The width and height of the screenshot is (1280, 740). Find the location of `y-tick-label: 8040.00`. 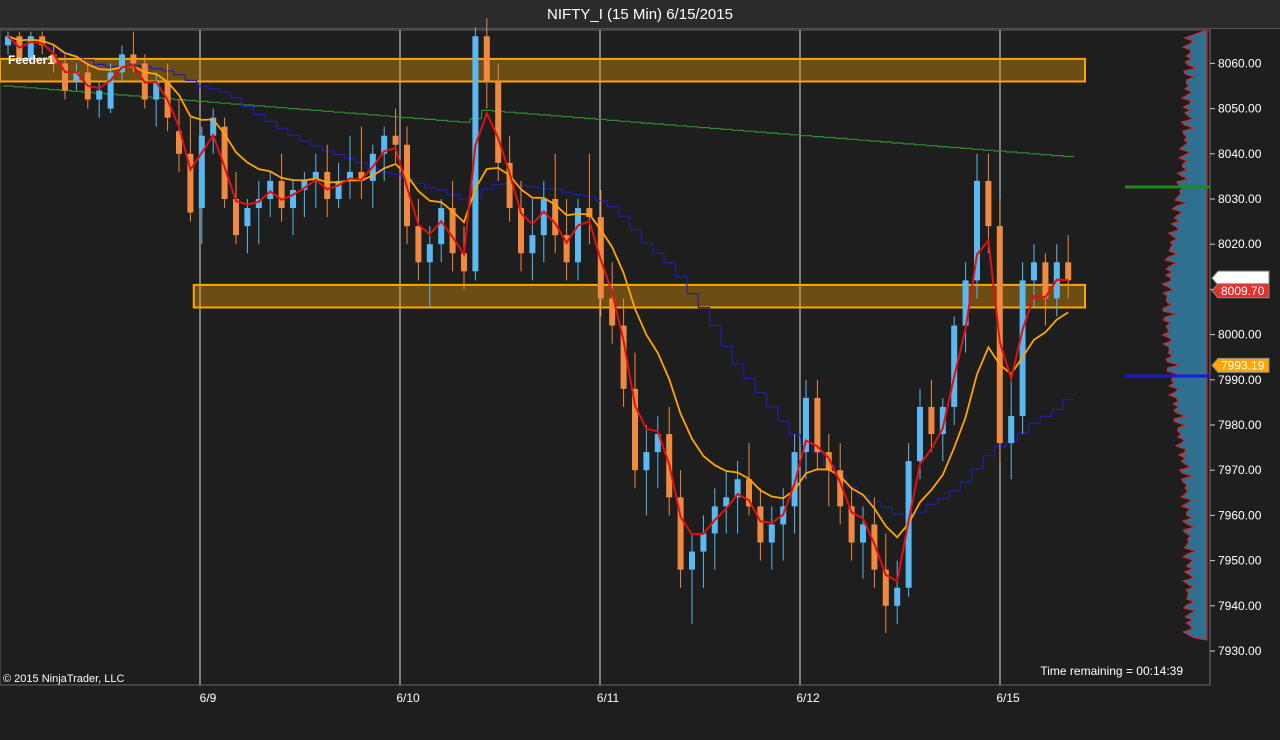

y-tick-label: 8040.00 is located at coordinates (1240, 154).